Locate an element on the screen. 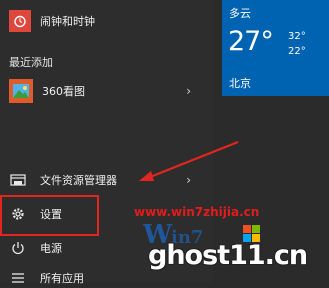 The image size is (329, 288). watermark-url: www.win7zhijia.cn is located at coordinates (197, 212).